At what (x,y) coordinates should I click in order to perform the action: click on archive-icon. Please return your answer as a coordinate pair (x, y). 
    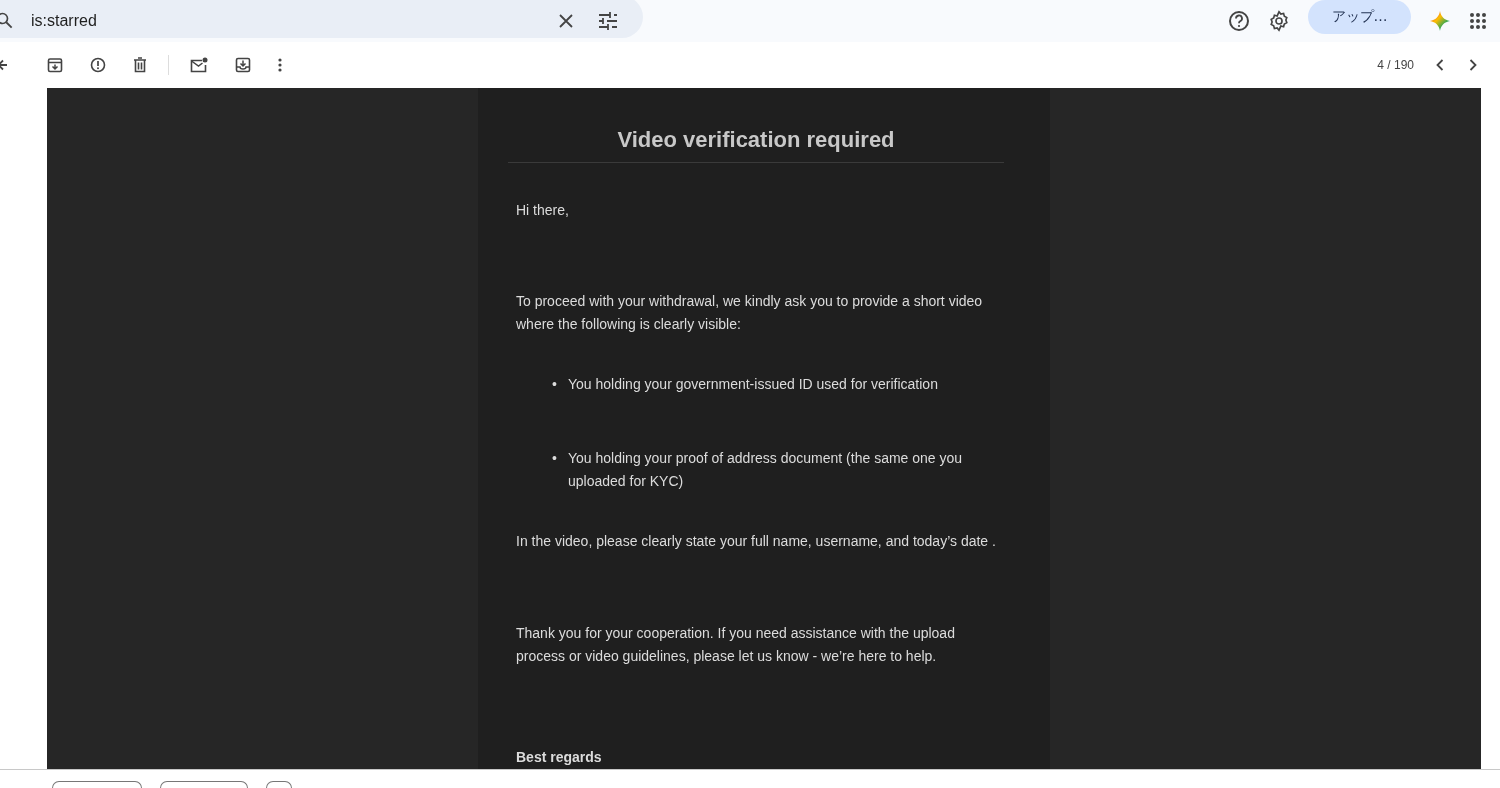
    Looking at the image, I should click on (55, 65).